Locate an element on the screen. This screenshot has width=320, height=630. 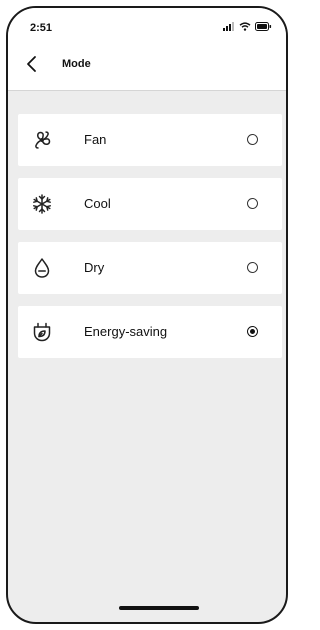
mode-label: Energy-saving is located at coordinates (126, 331).